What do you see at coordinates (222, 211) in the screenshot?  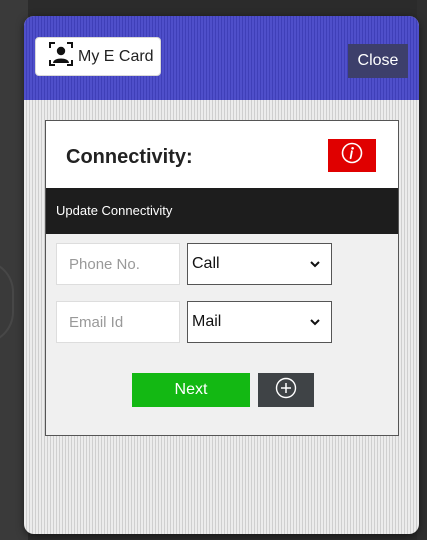 I see `update-connectivity-bar: Update Connectivity` at bounding box center [222, 211].